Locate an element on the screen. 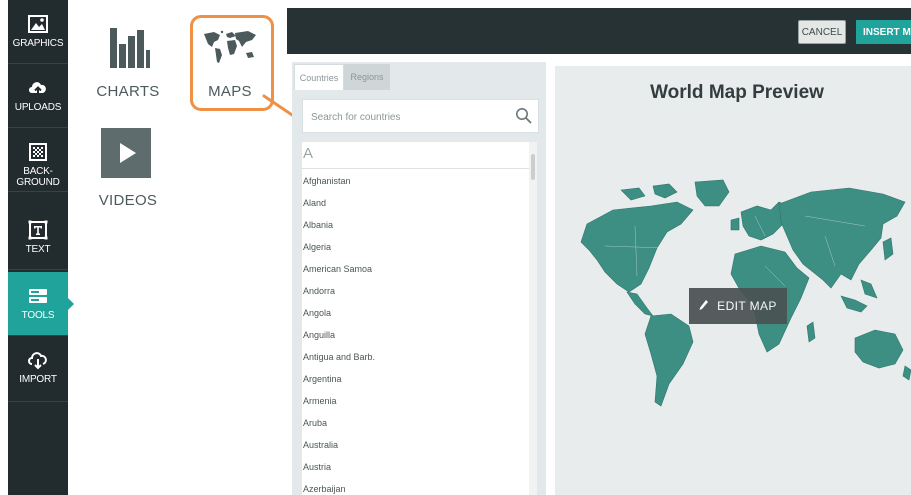  sidebar-item-text: TEXT is located at coordinates (38, 238).